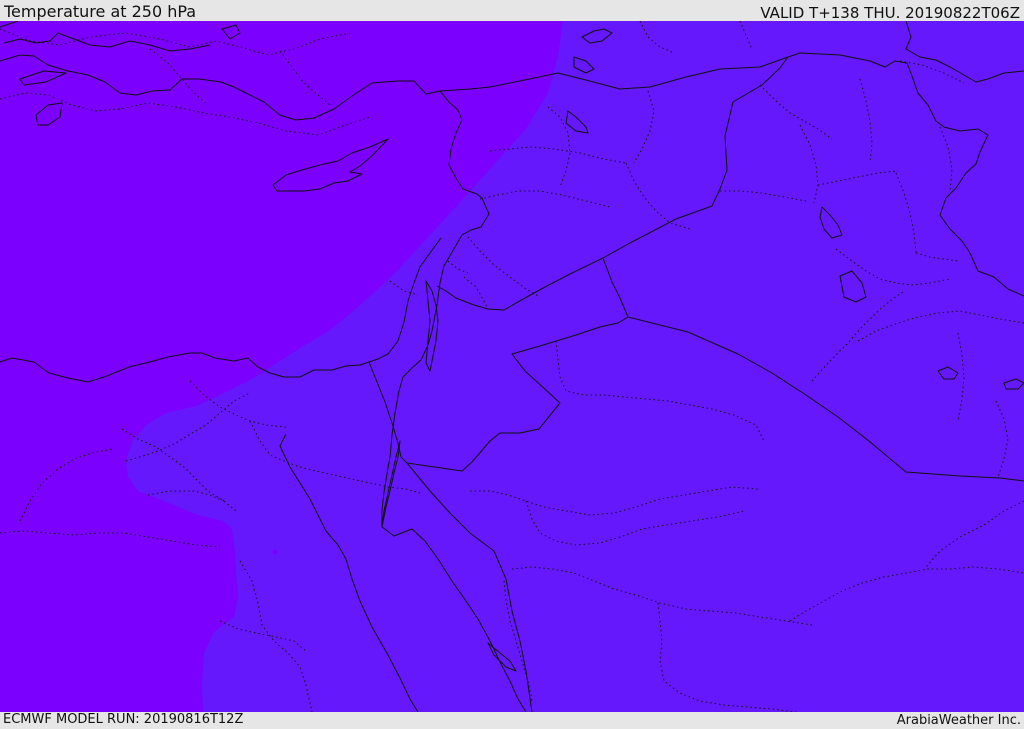  What do you see at coordinates (890, 13) in the screenshot?
I see `valid-time-label: VALID T+138 THU. 20190822T06Z` at bounding box center [890, 13].